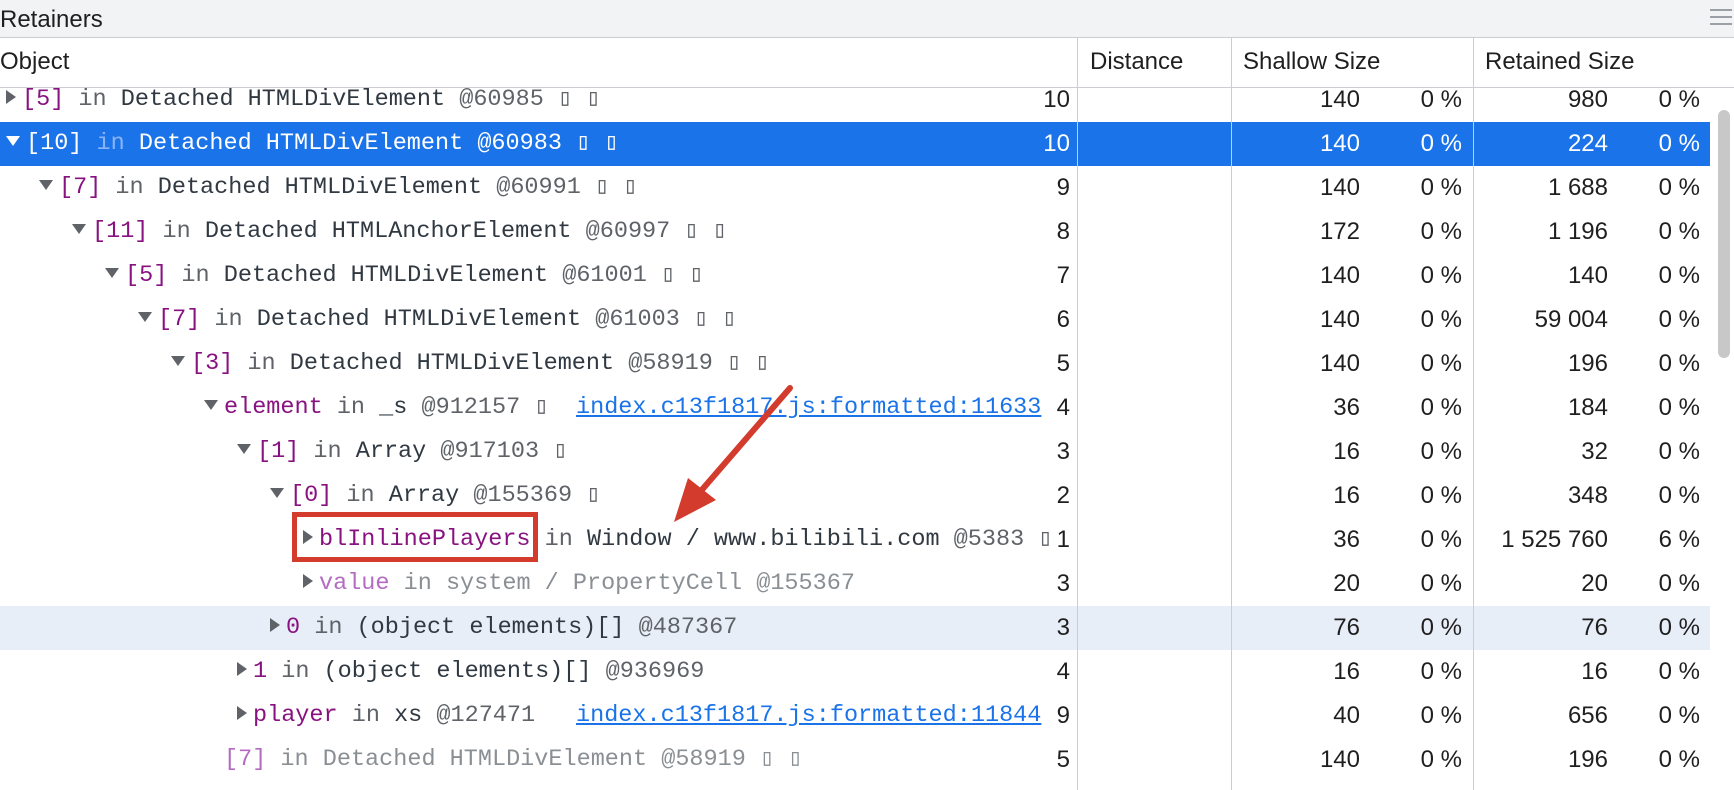  Describe the element at coordinates (1594, 451) in the screenshot. I see `retained-size-value: 32` at that location.